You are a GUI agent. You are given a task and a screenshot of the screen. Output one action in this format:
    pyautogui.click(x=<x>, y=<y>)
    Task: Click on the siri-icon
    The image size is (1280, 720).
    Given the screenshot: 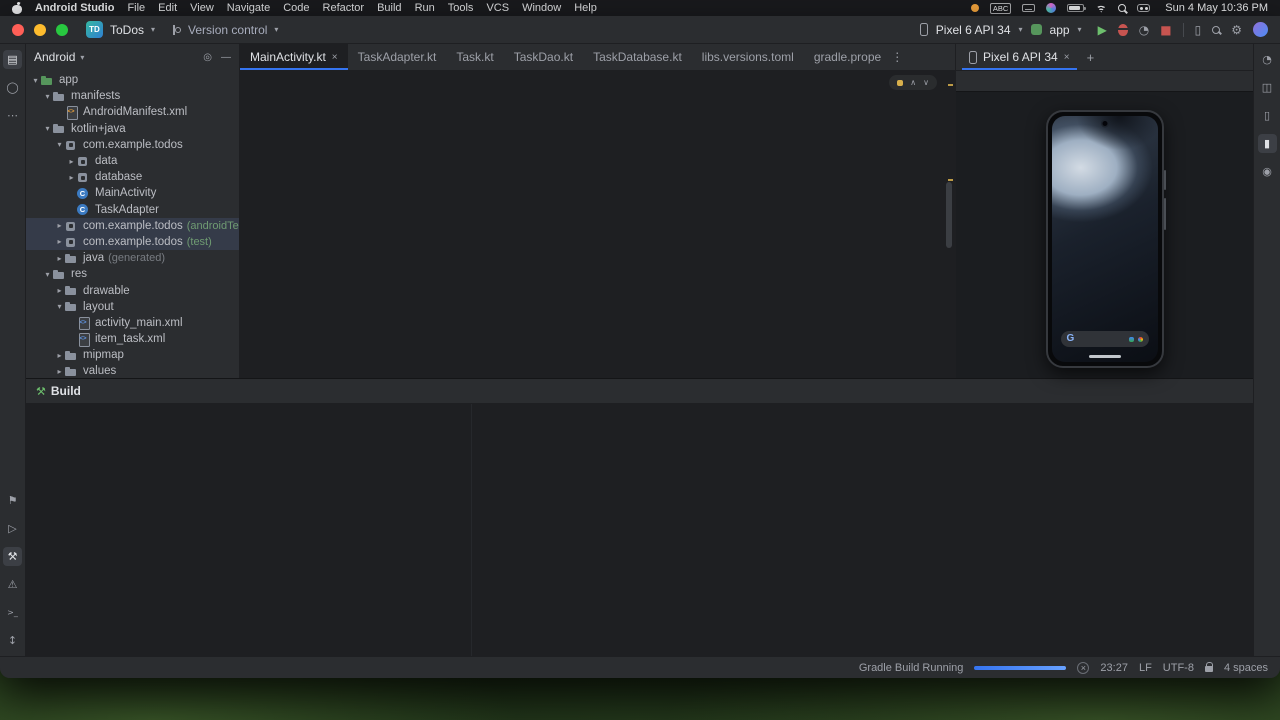 What is the action you would take?
    pyautogui.click(x=1051, y=8)
    